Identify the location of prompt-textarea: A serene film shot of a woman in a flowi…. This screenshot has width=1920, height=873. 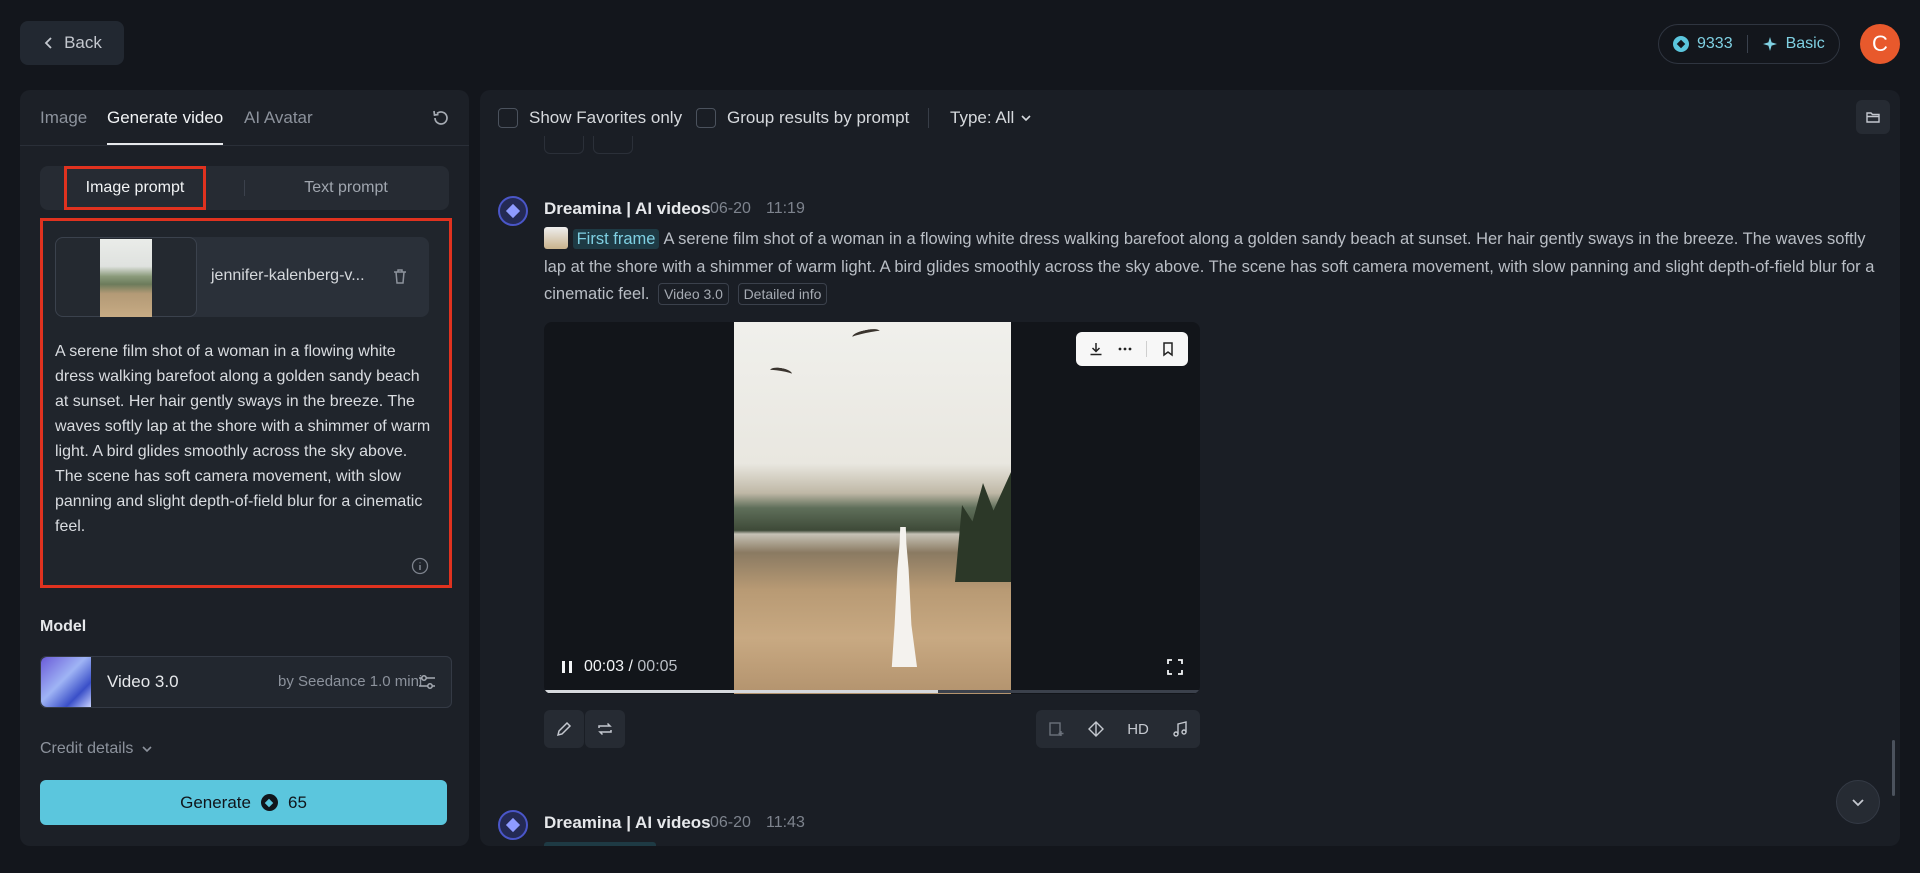
(245, 439).